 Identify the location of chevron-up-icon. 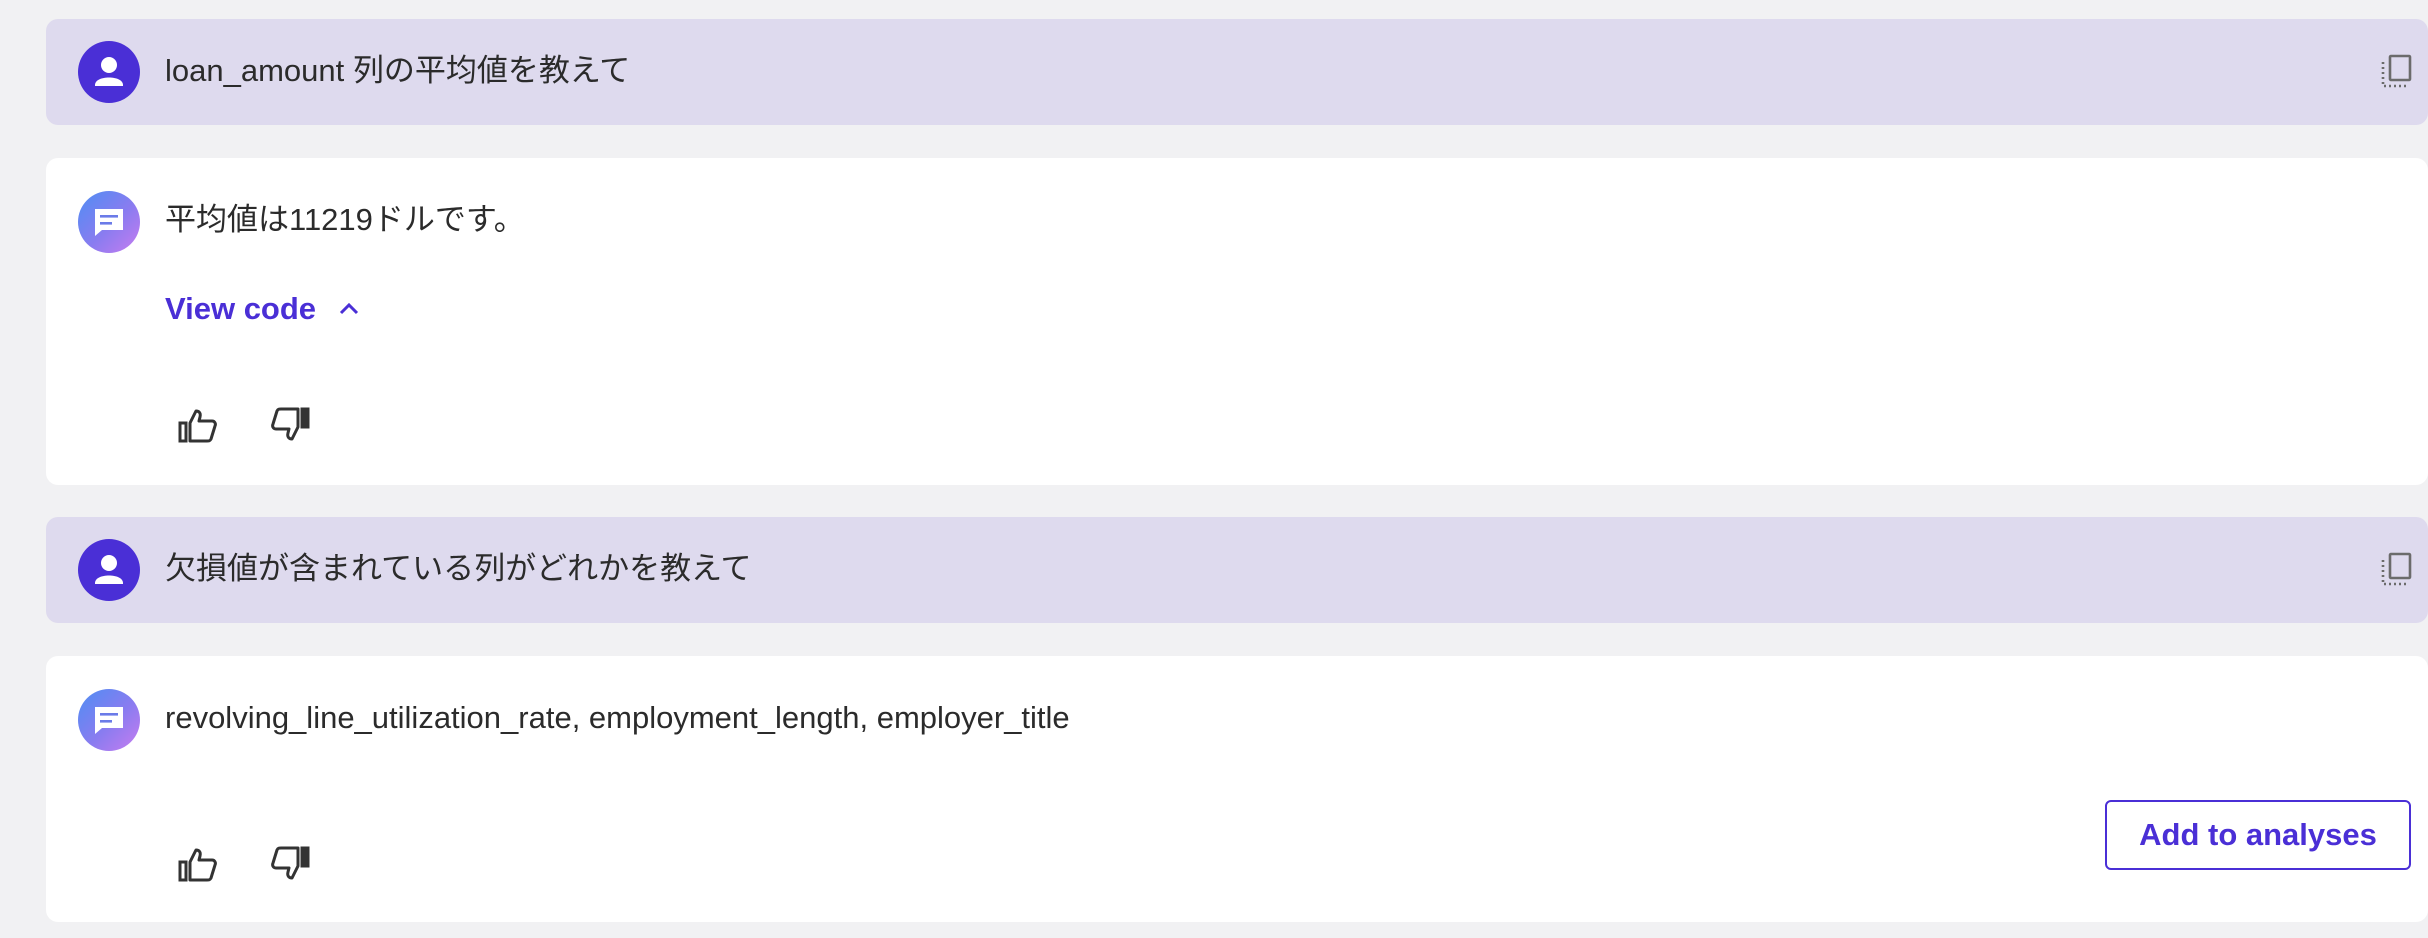
(349, 308).